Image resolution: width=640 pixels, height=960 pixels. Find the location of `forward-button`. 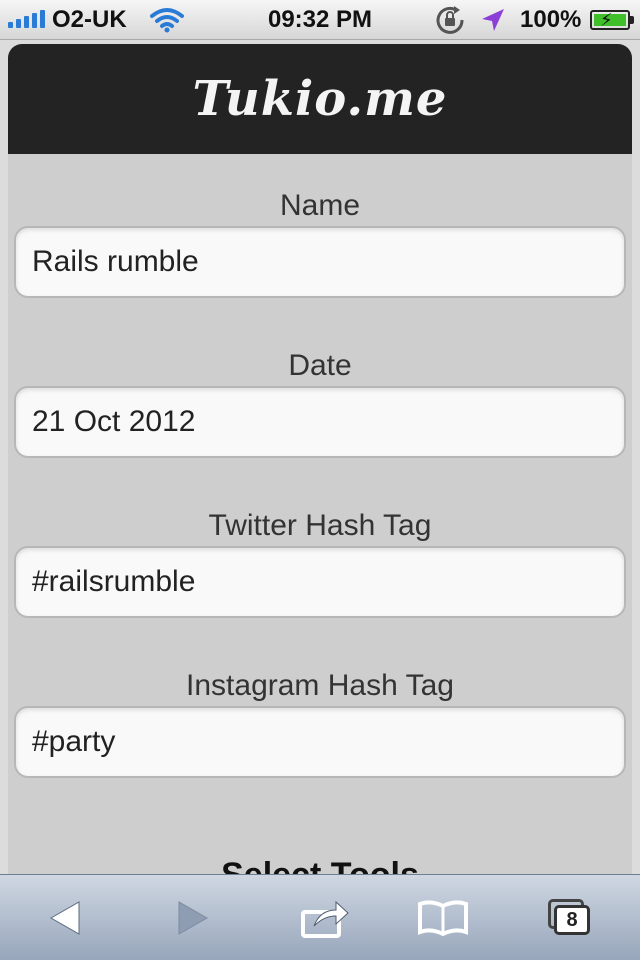

forward-button is located at coordinates (193, 917).